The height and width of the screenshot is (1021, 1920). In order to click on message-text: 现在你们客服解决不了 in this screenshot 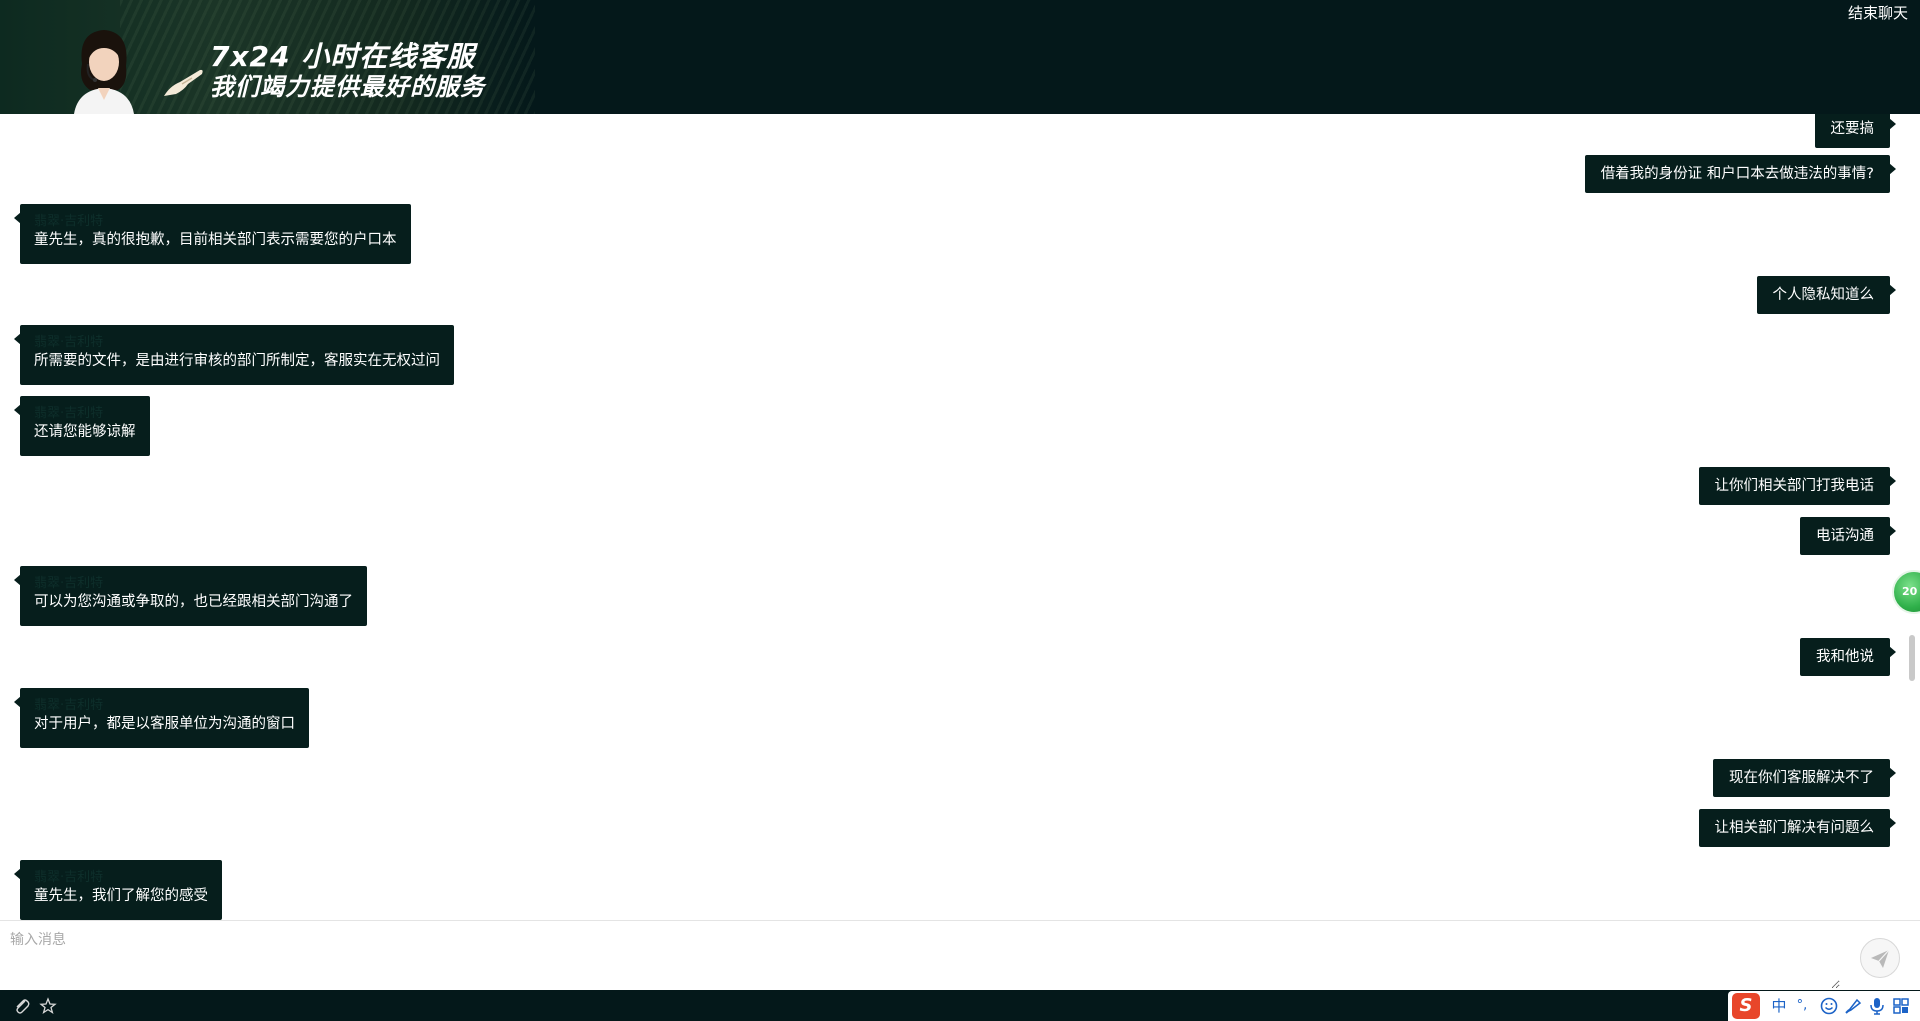, I will do `click(1801, 778)`.